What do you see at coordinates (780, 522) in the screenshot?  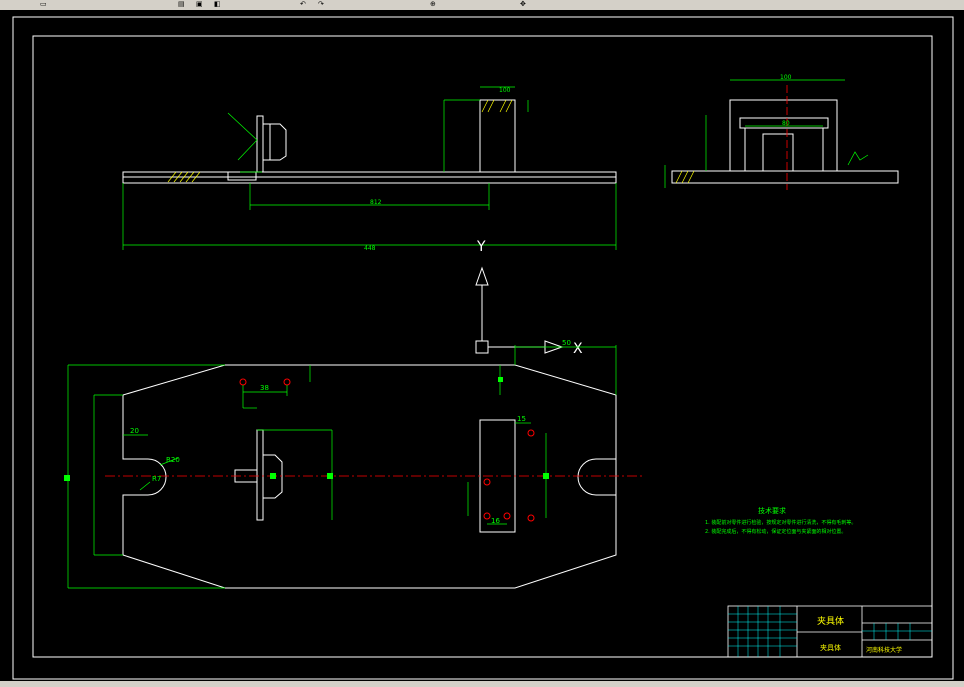 I see `notes-line-1: 1. 装配前对零件进行检验，按规定对零件进行清洗，不得有毛刺等。` at bounding box center [780, 522].